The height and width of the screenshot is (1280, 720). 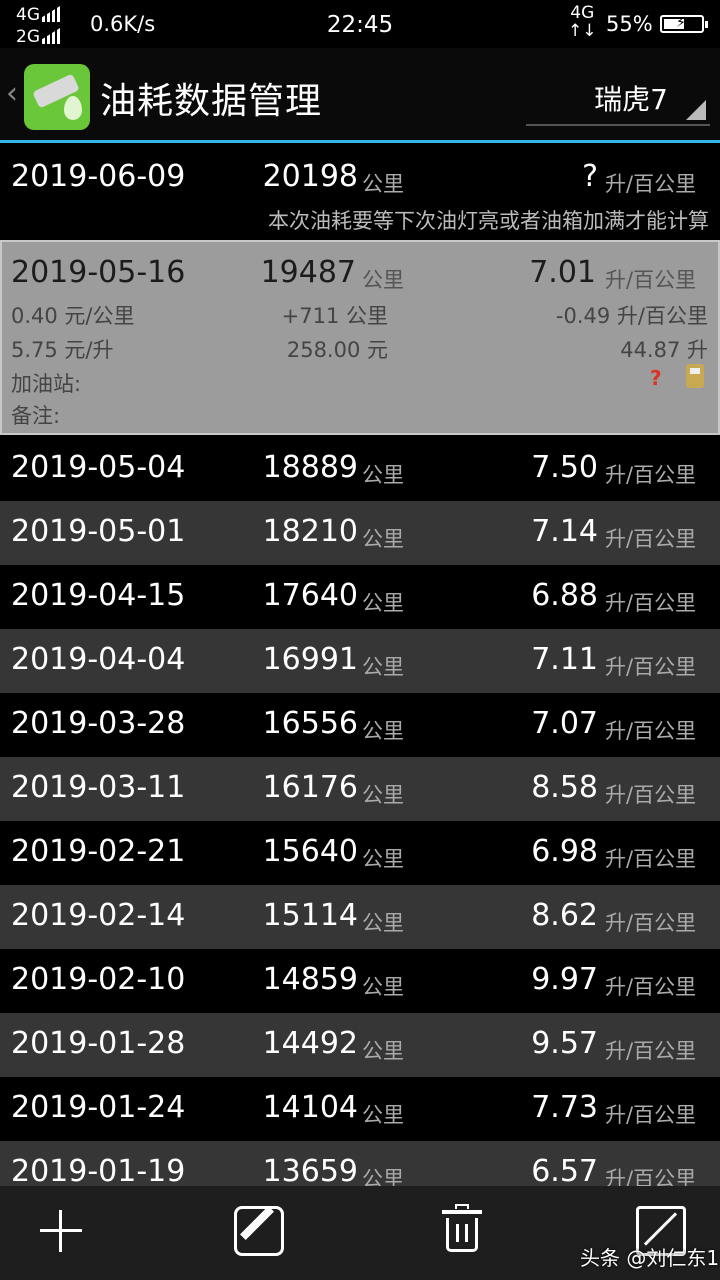 I want to click on record-odometer: 14859, so click(x=310, y=979).